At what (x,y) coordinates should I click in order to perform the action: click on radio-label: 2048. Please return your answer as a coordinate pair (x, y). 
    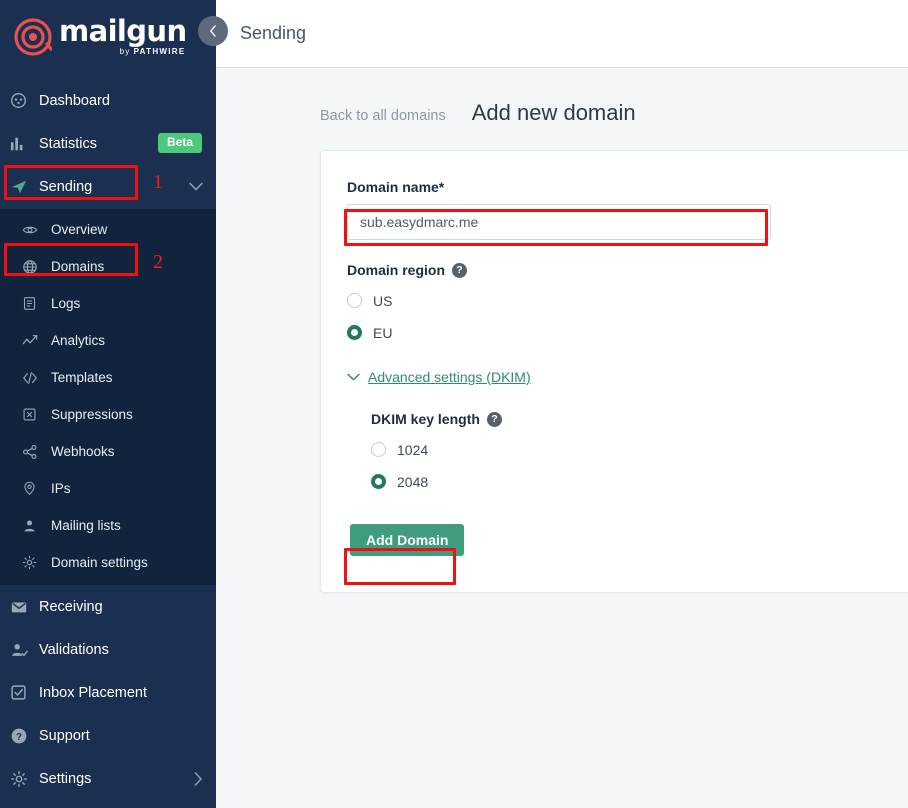
    Looking at the image, I should click on (413, 481).